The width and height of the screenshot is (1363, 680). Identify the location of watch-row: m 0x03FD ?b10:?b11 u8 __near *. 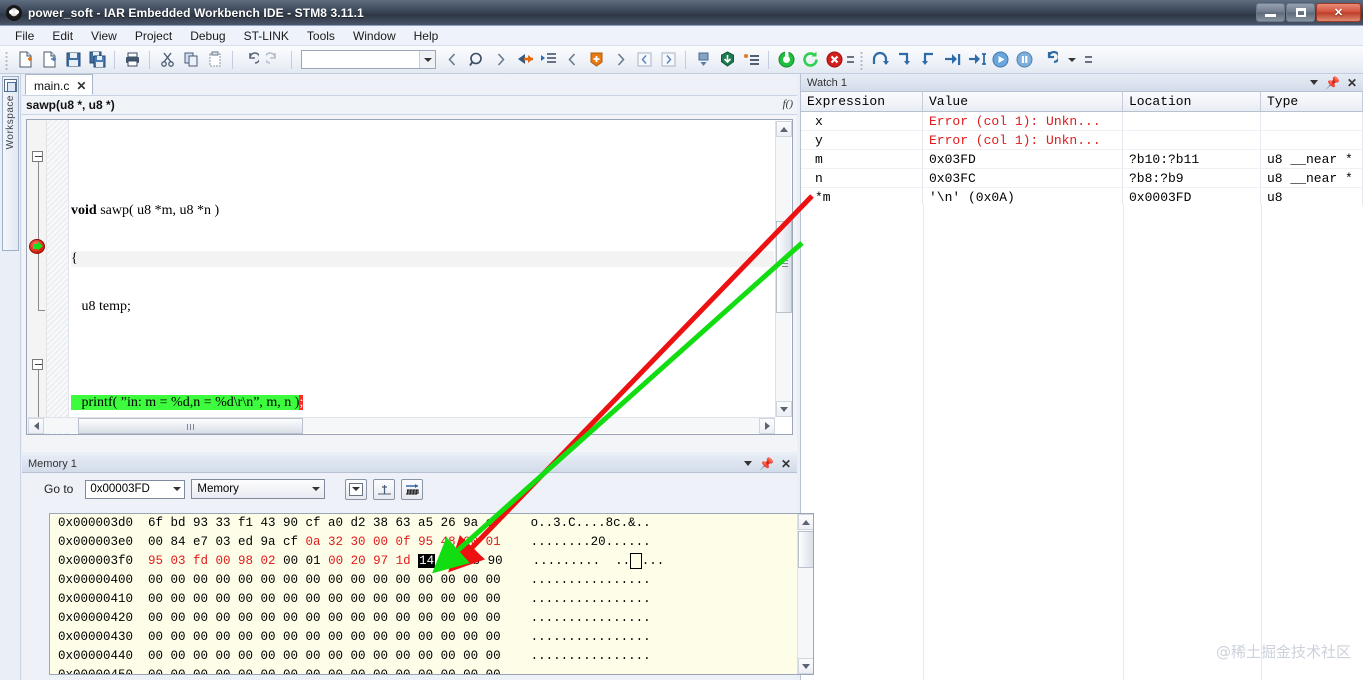
(1082, 159).